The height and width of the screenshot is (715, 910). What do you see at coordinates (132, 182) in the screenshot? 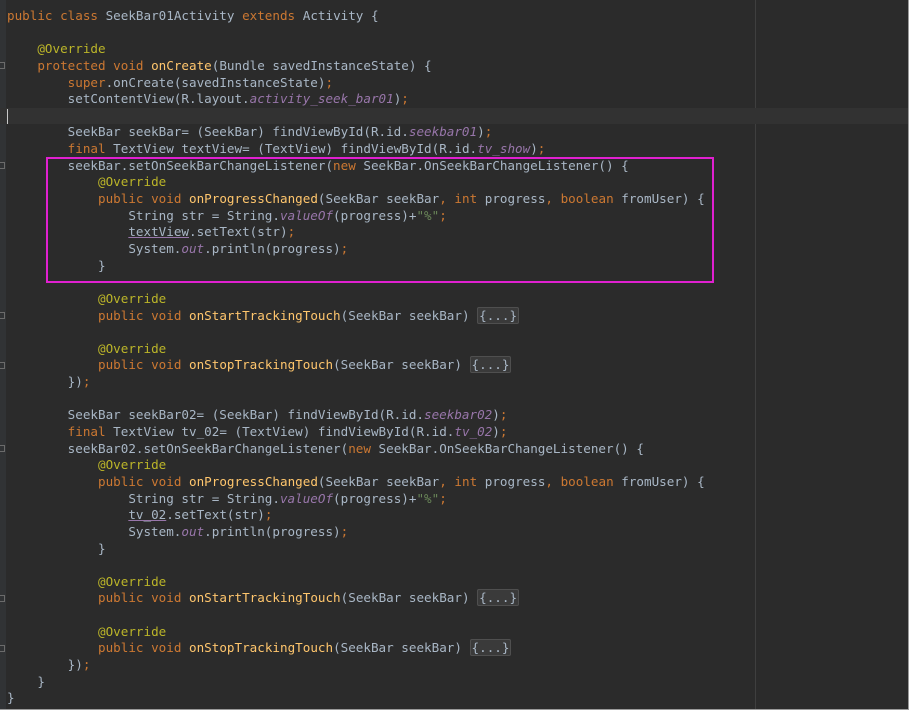
I see `code-token: @Override` at bounding box center [132, 182].